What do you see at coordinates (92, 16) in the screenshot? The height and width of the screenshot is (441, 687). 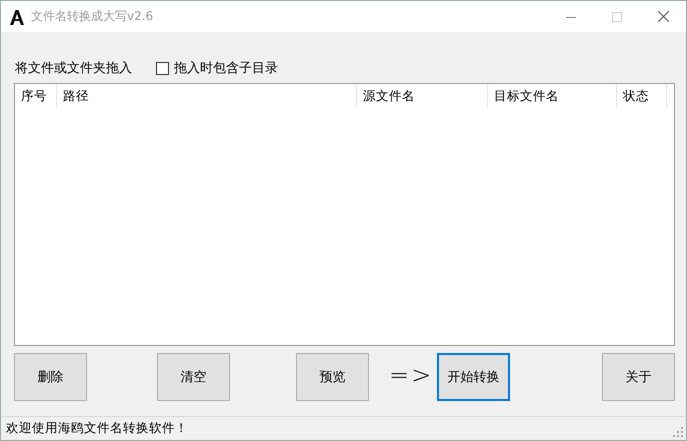 I see `window-title: 文件名转换成大写v2.6` at bounding box center [92, 16].